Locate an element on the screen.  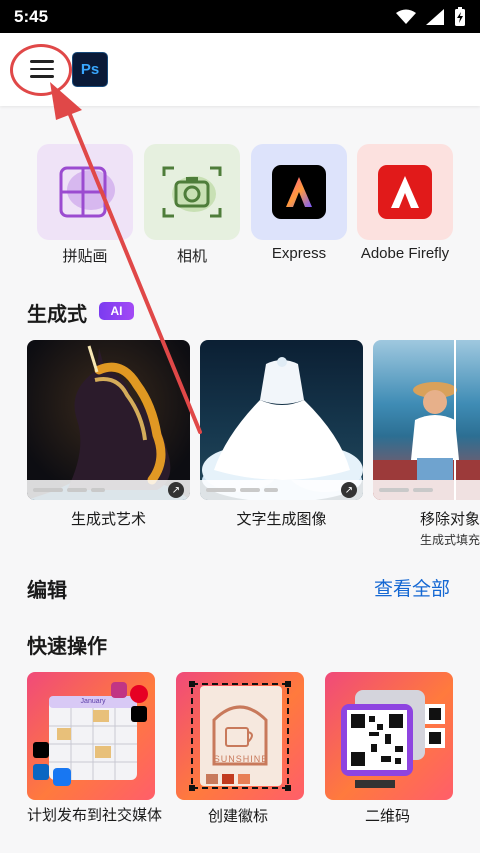
express-tile is located at coordinates (299, 192).